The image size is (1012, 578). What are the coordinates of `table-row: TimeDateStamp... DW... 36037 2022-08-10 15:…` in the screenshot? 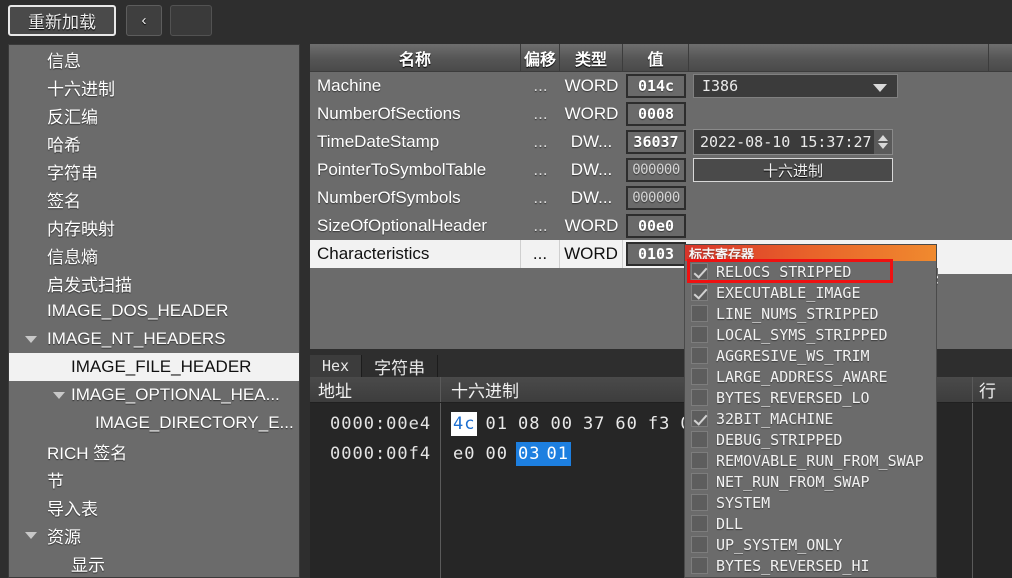 It's located at (661, 142).